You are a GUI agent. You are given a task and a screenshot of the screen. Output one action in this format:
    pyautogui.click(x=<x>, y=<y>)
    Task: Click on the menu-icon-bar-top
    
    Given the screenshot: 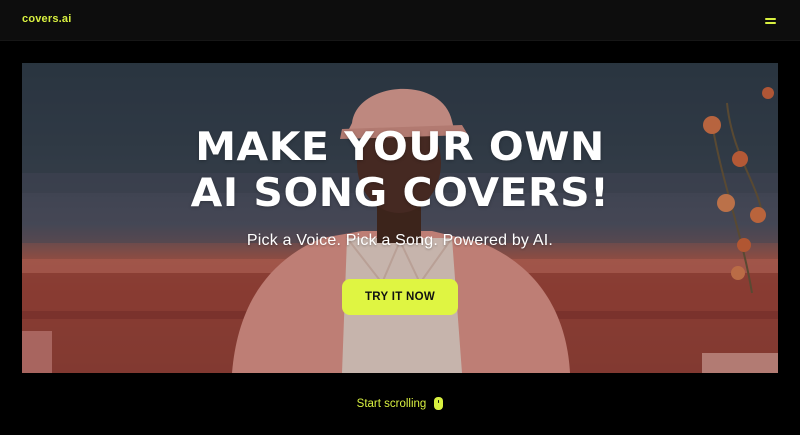 What is the action you would take?
    pyautogui.click(x=770, y=19)
    